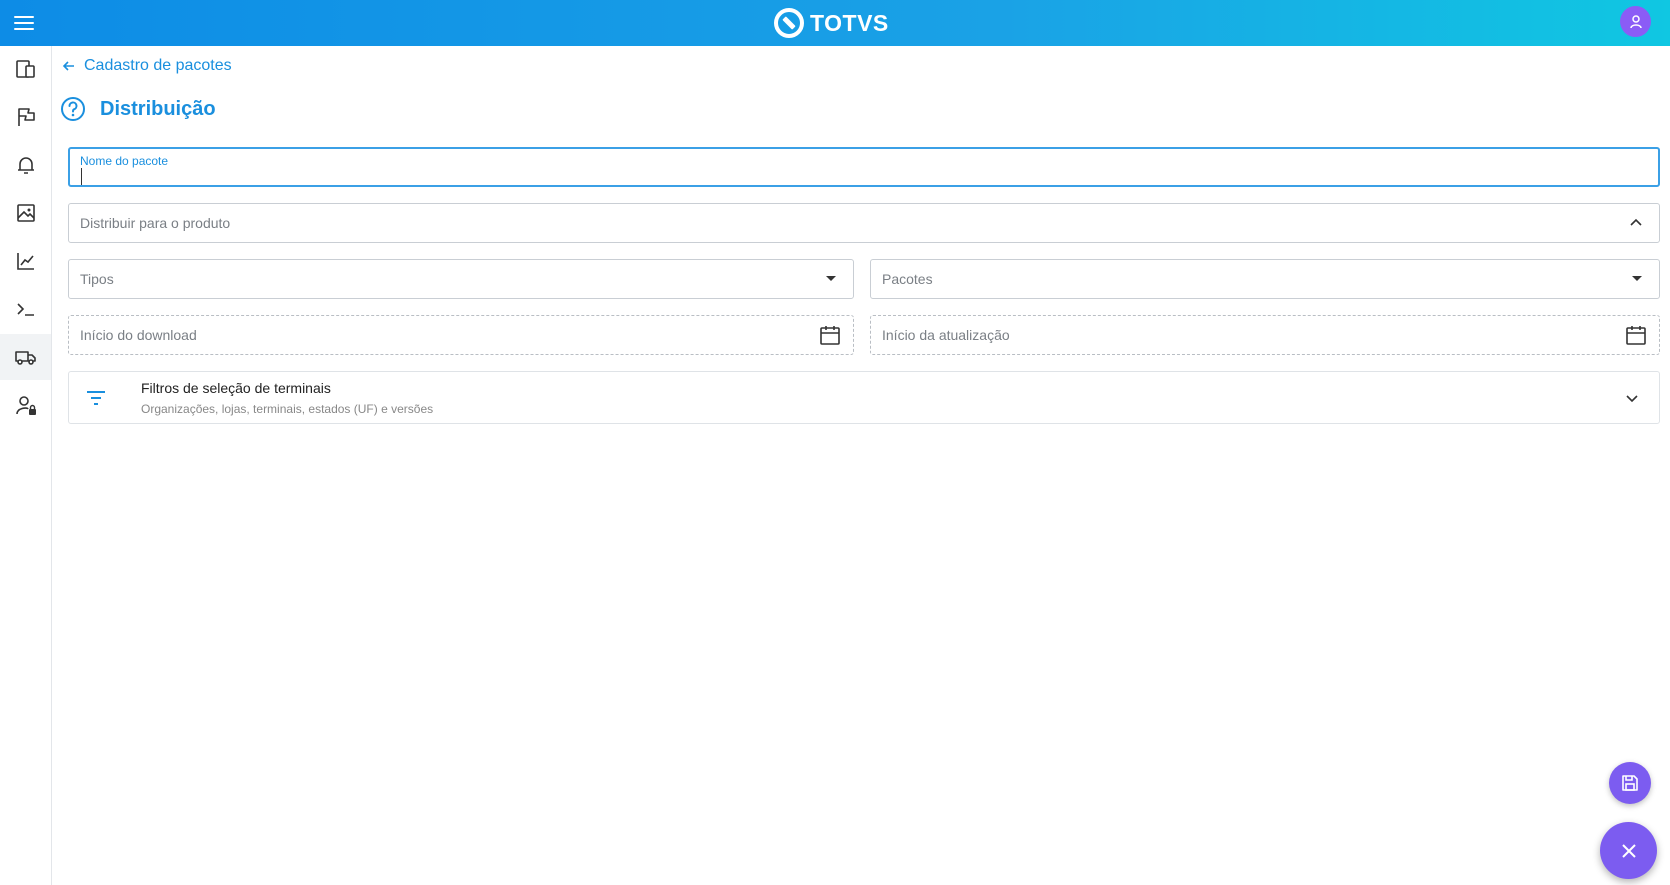 This screenshot has height=885, width=1670. I want to click on user-icon, so click(1635, 21).